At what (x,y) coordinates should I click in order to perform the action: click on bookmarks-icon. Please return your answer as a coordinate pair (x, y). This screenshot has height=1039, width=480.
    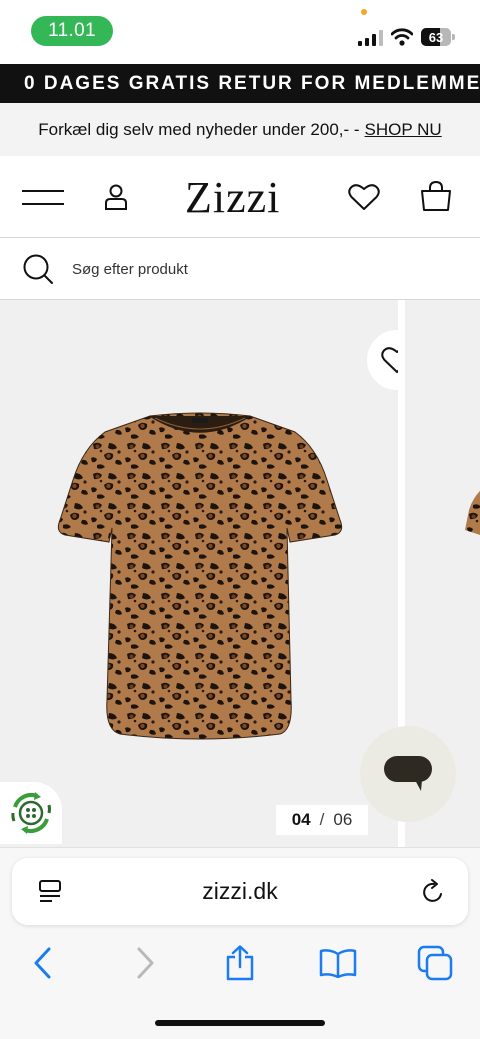
    Looking at the image, I should click on (338, 963).